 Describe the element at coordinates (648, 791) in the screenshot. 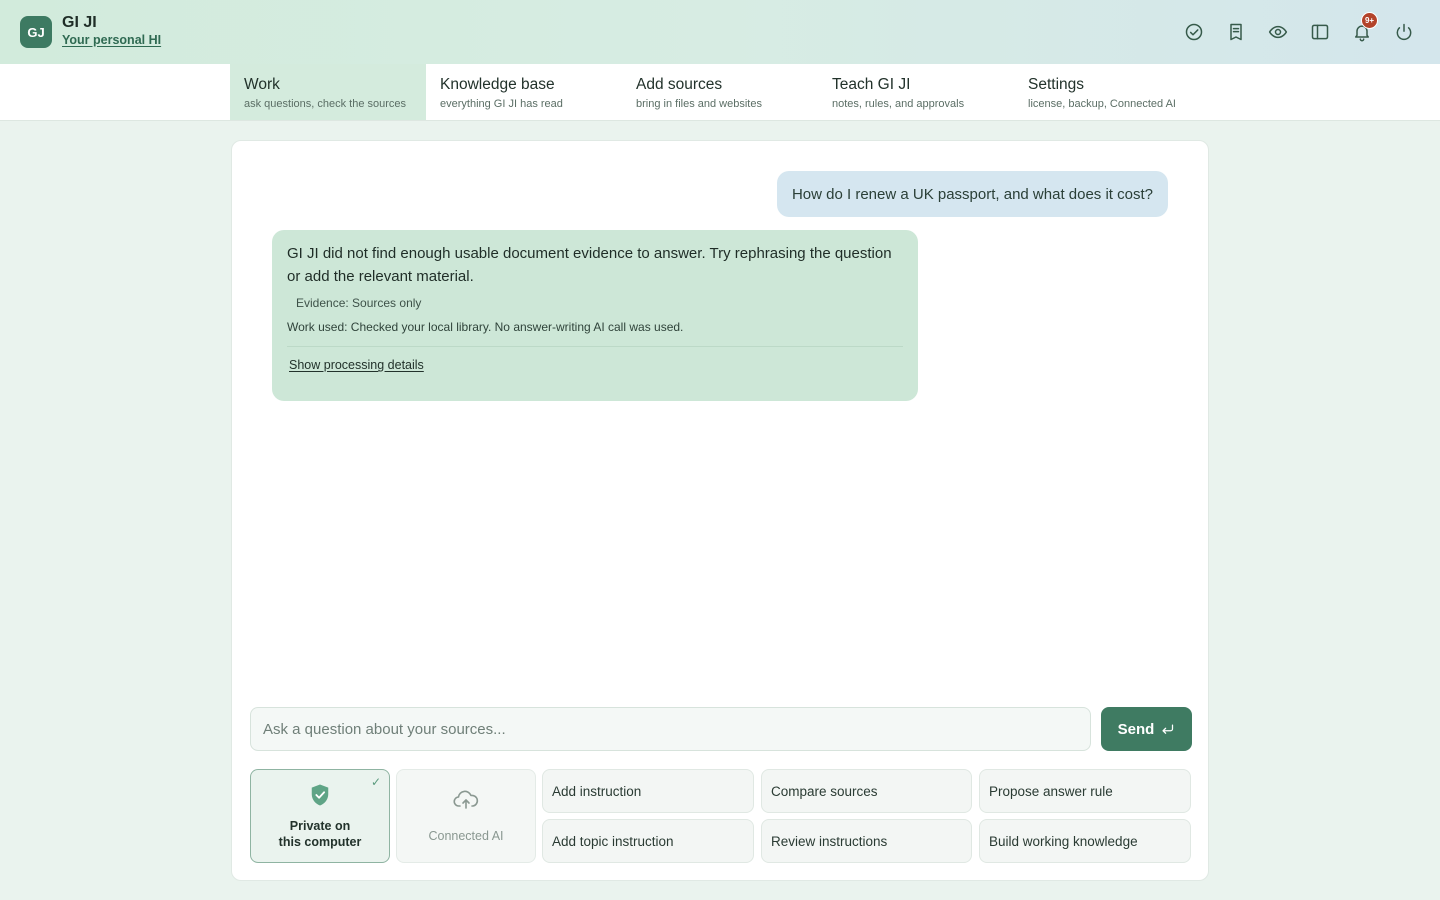

I see `add-instruction-button: Add instruction` at that location.